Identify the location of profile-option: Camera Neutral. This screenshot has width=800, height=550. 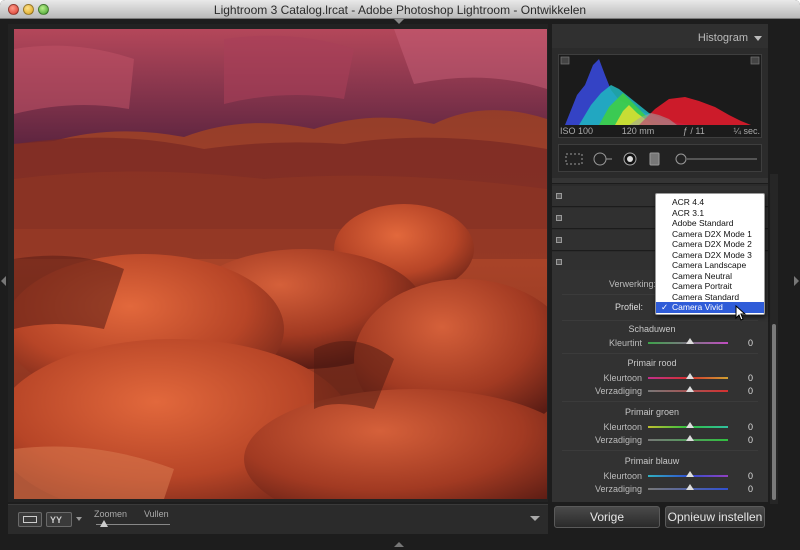
(710, 276).